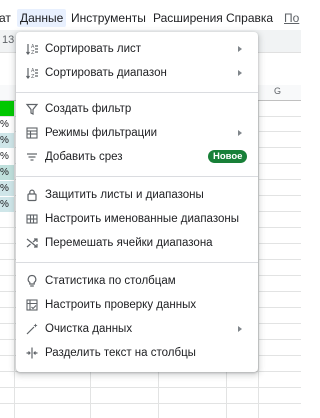  What do you see at coordinates (124, 195) in the screenshot?
I see `menu-item-label: Защитить листы и диапазоны` at bounding box center [124, 195].